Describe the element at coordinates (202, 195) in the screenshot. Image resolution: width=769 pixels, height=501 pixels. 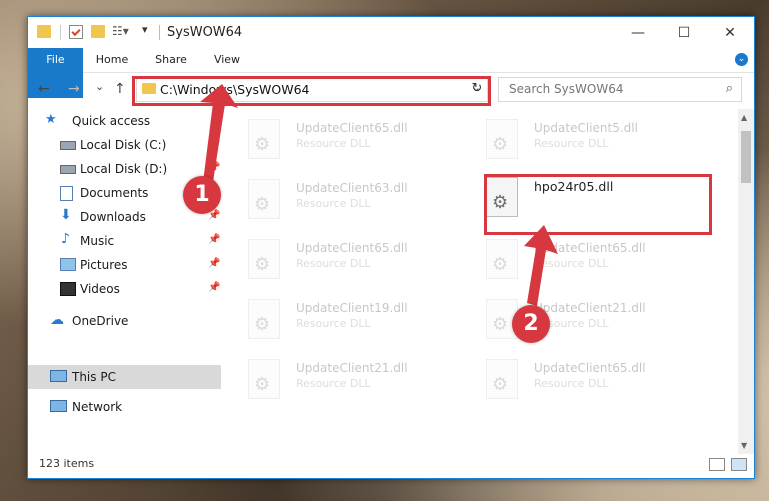
I see `step-marker-1: 1` at that location.